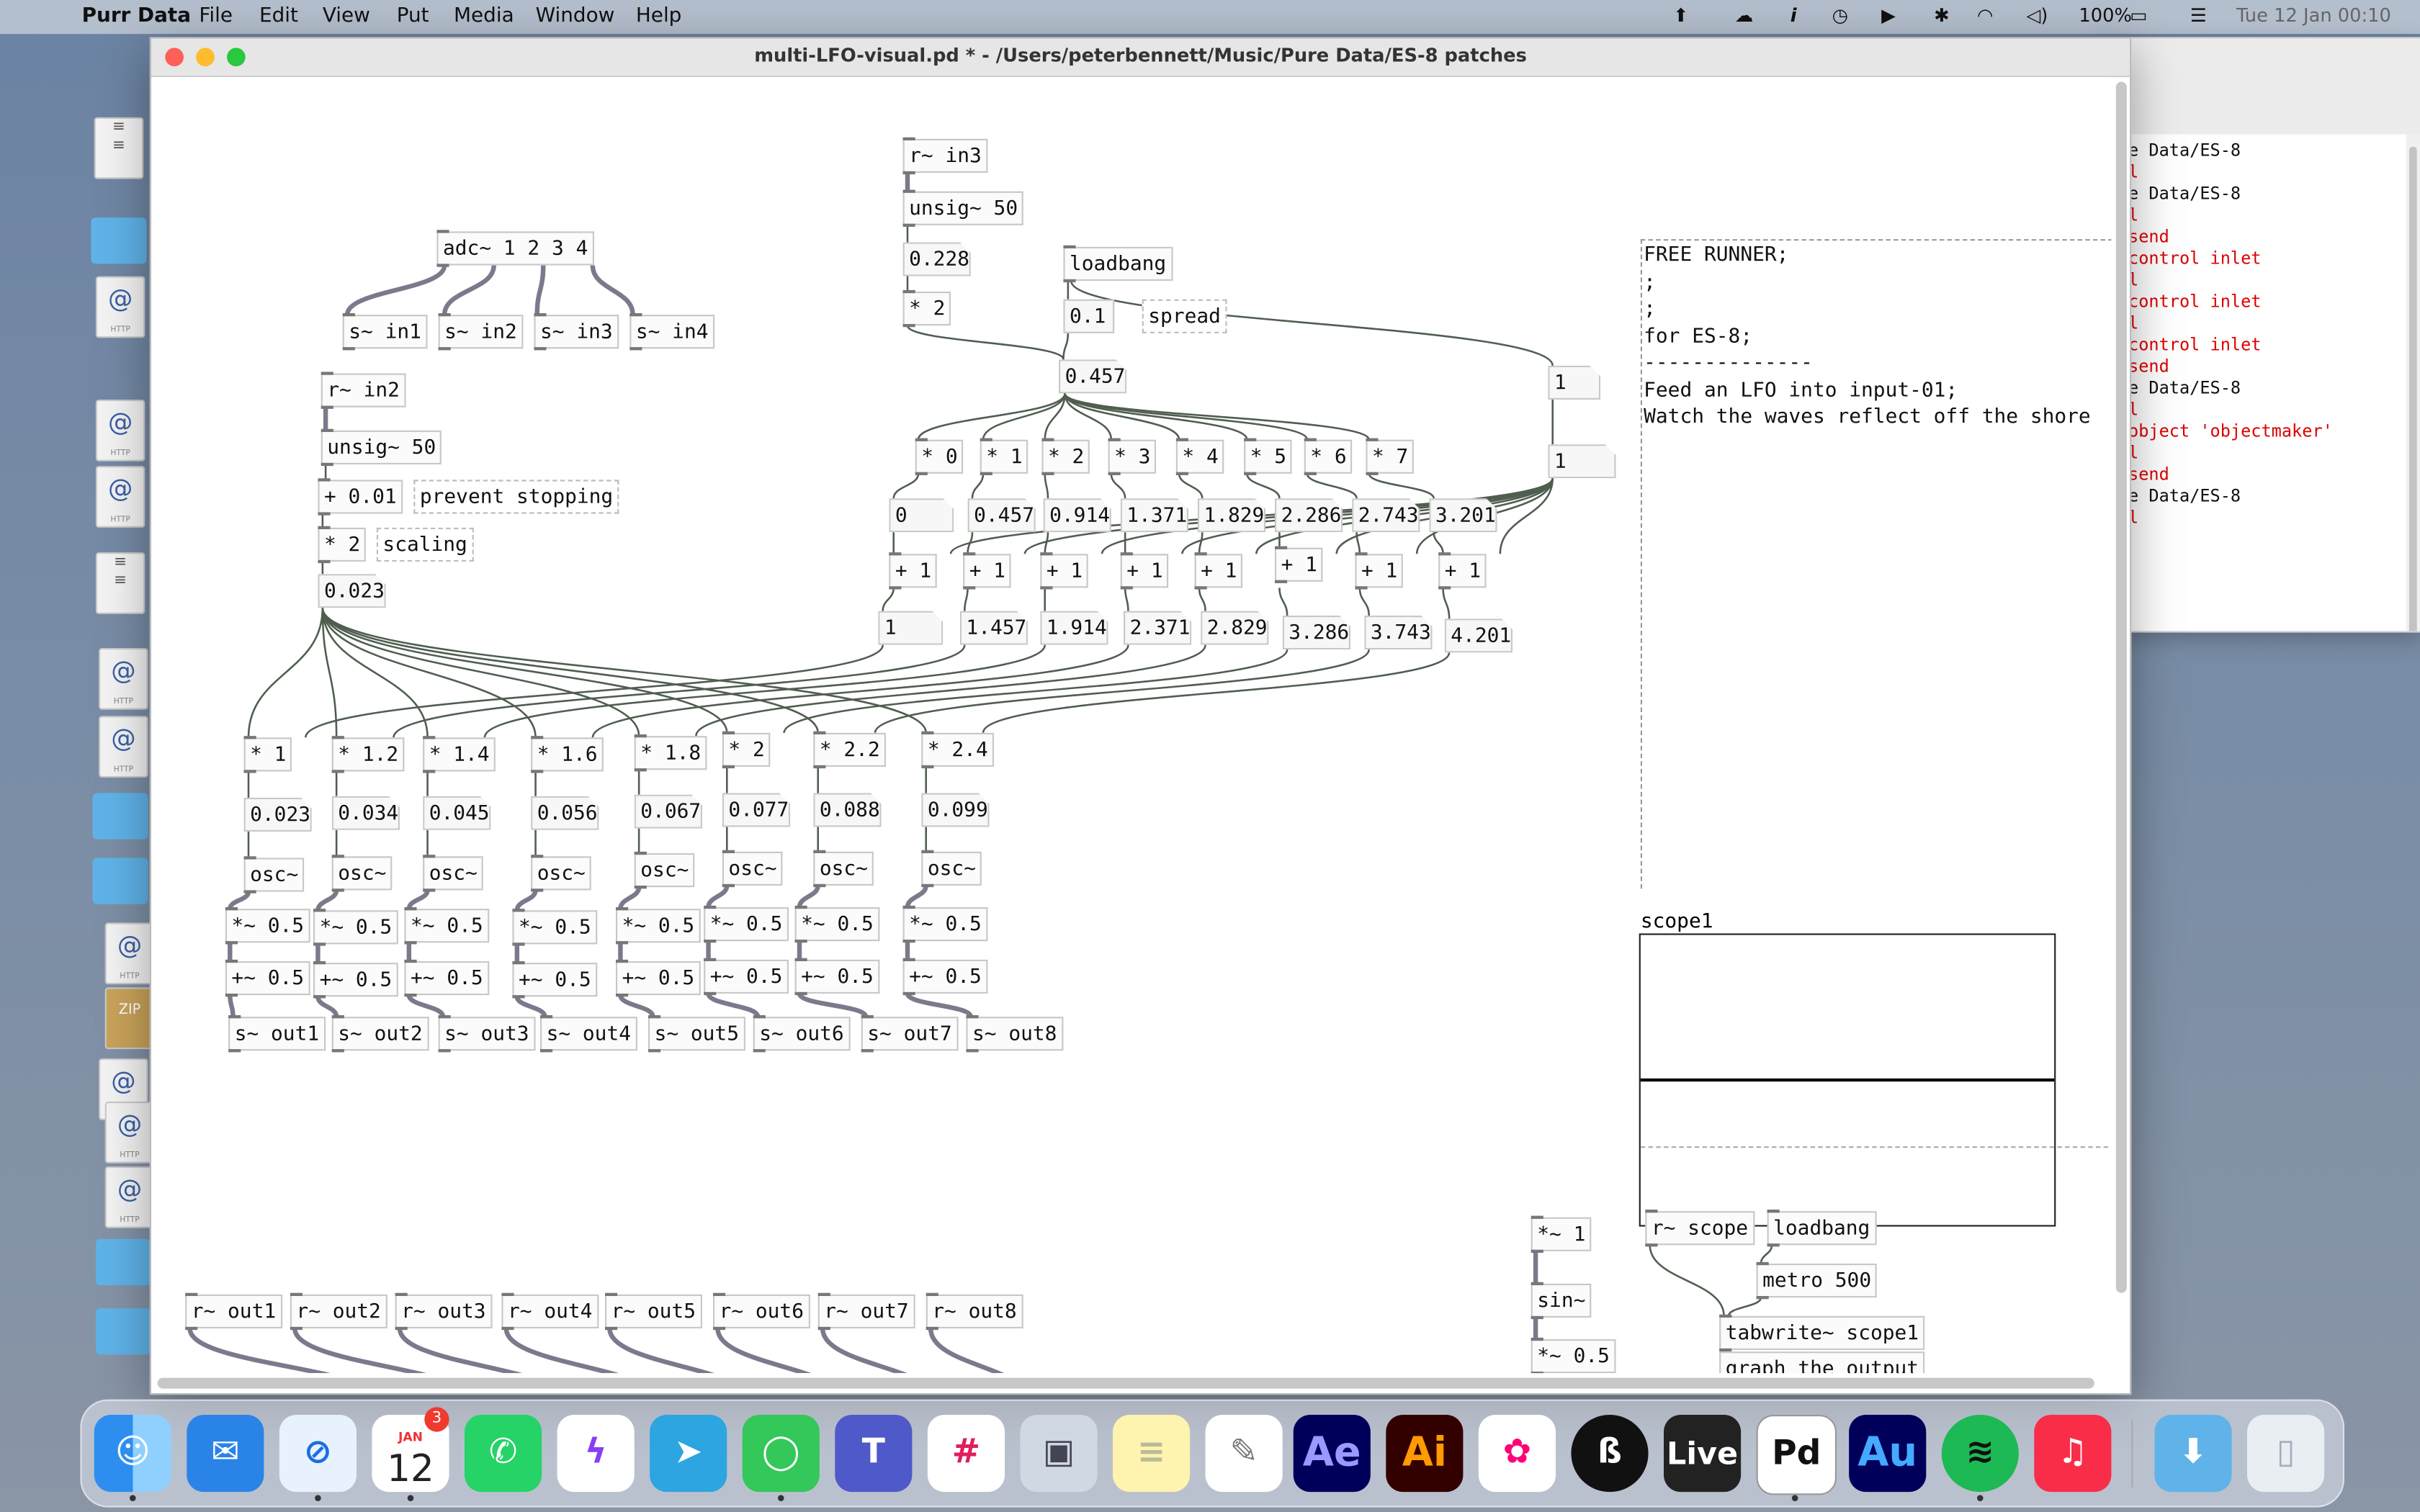  I want to click on app-menu: Purr Data, so click(136, 15).